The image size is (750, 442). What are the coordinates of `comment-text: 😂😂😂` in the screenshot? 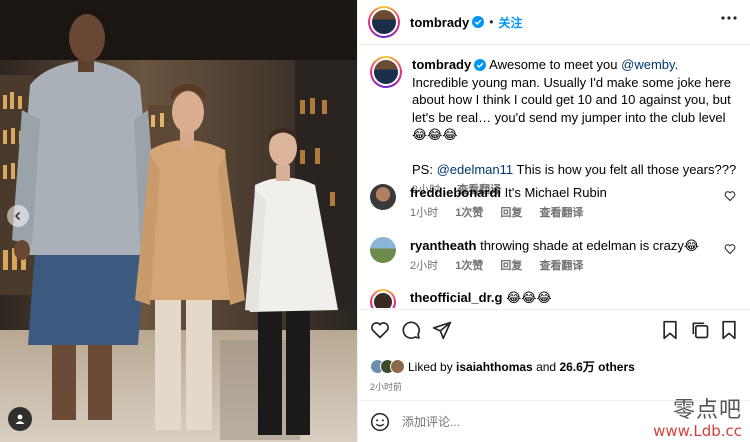 It's located at (529, 297).